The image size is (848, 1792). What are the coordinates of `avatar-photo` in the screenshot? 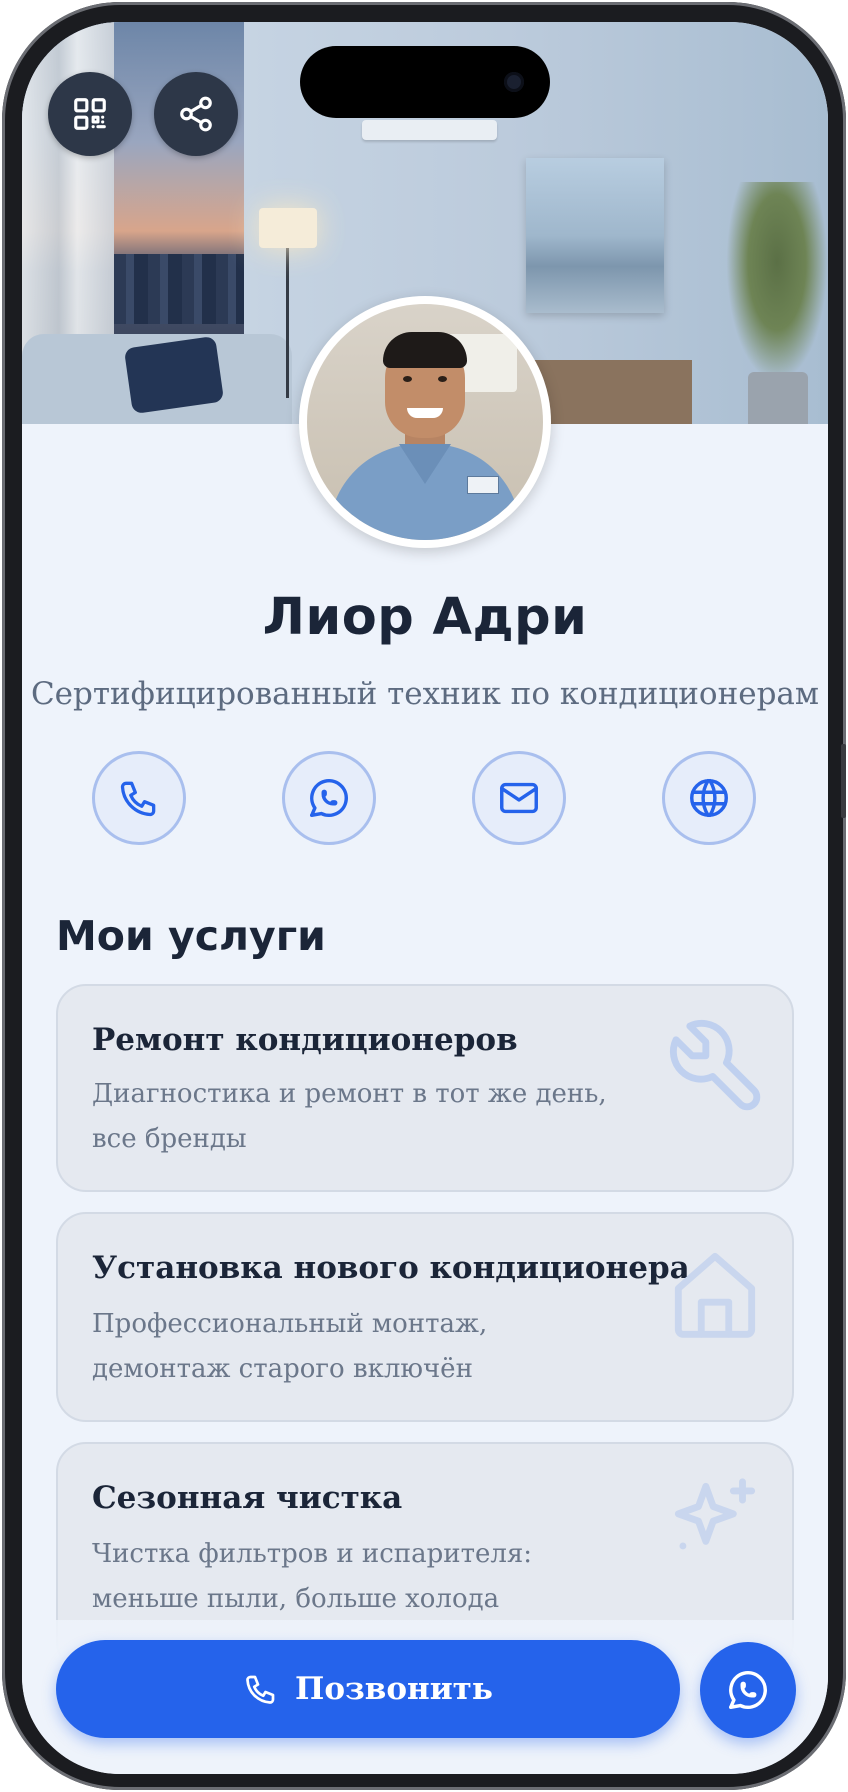 It's located at (425, 422).